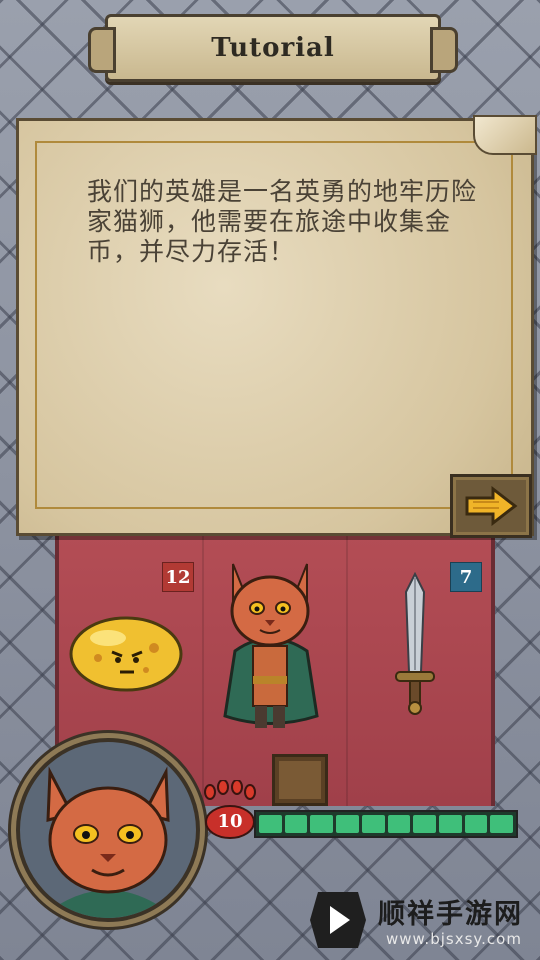 This screenshot has height=960, width=540. I want to click on title-banner: Tutorial, so click(273, 48).